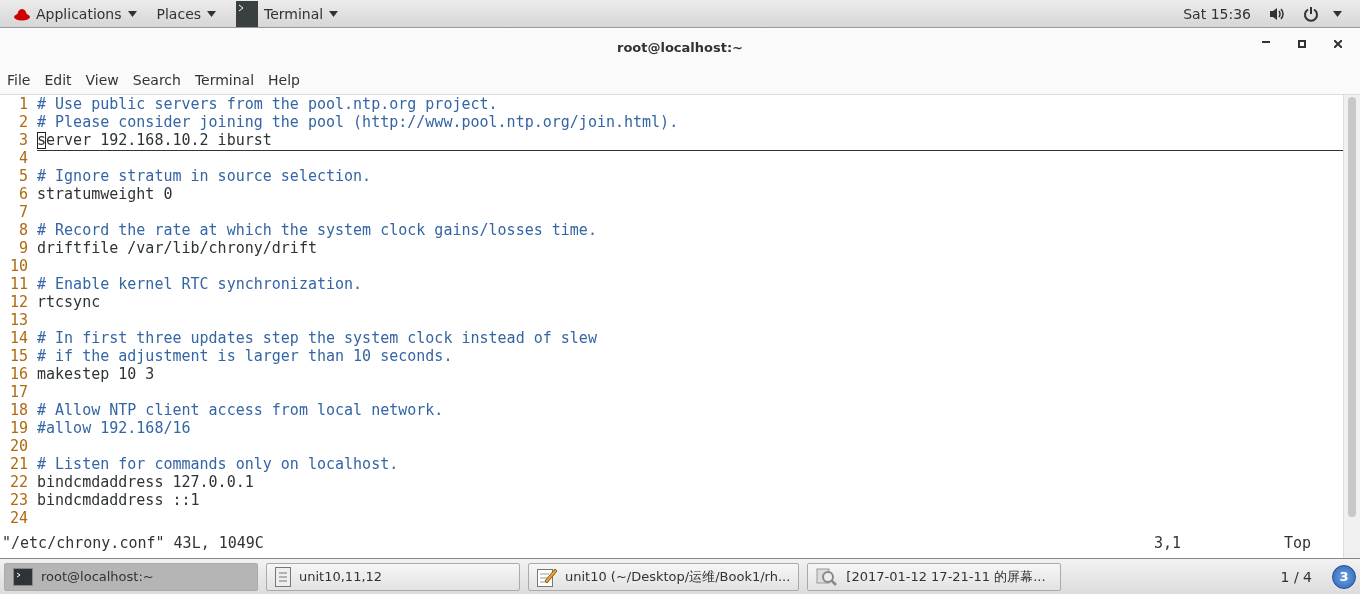 Image resolution: width=1360 pixels, height=594 pixels. What do you see at coordinates (1297, 543) in the screenshot?
I see `scroll-position: Top` at bounding box center [1297, 543].